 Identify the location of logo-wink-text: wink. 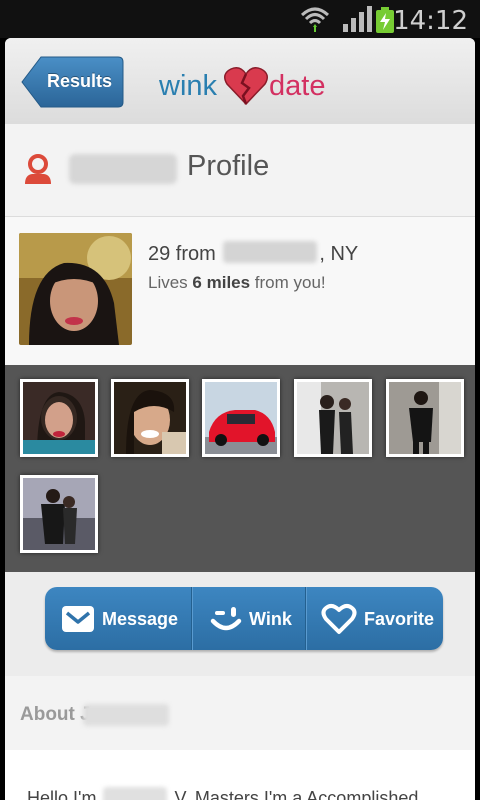
(188, 86).